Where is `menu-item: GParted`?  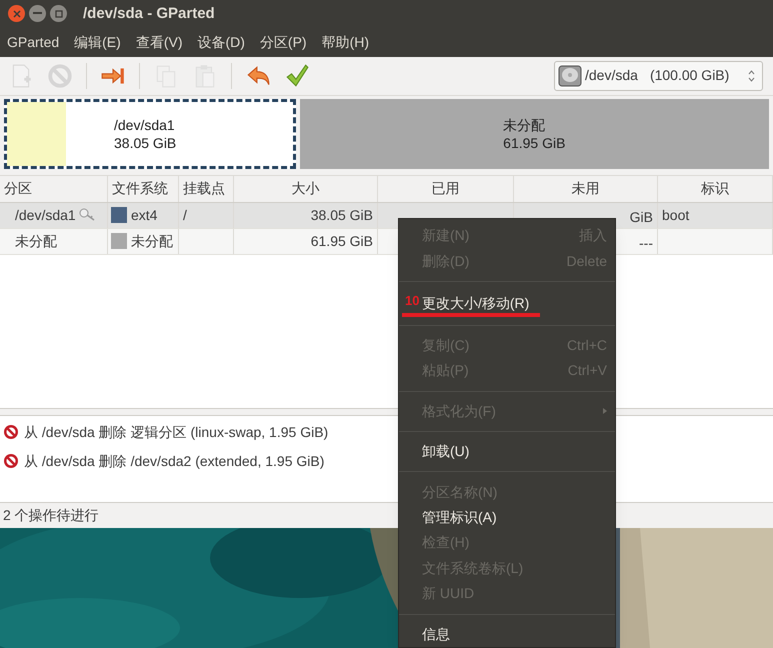
menu-item: GParted is located at coordinates (33, 42).